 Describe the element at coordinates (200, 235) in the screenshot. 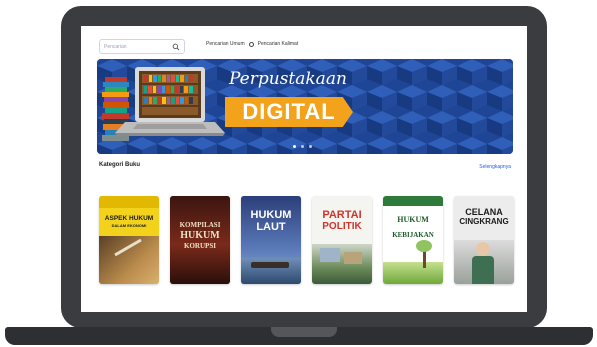

I see `book-title-line2: HUKUM` at that location.